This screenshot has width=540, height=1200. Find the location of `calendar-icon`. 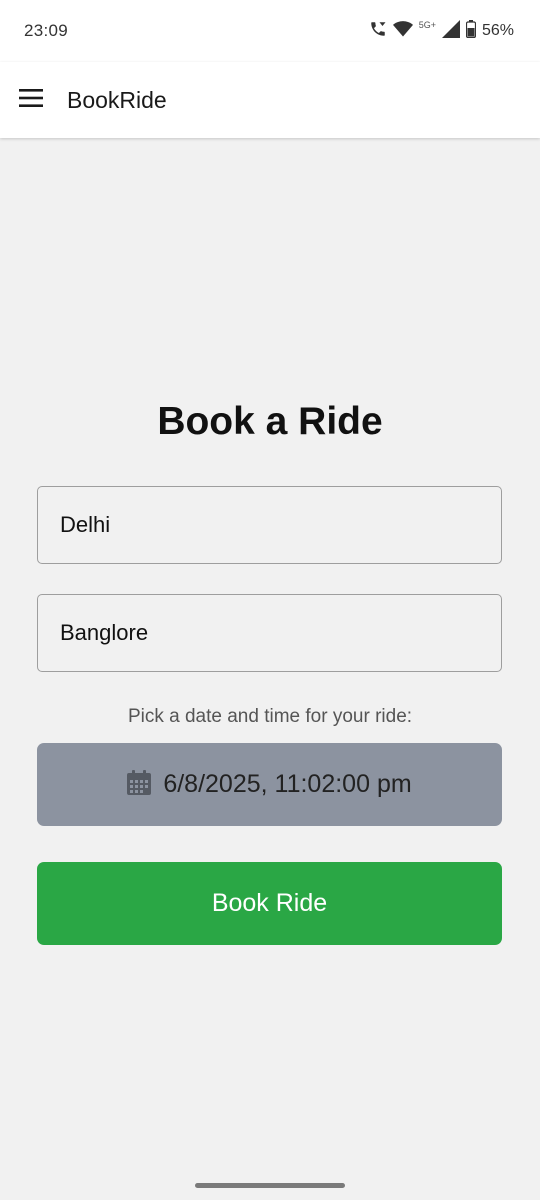

calendar-icon is located at coordinates (139, 784).